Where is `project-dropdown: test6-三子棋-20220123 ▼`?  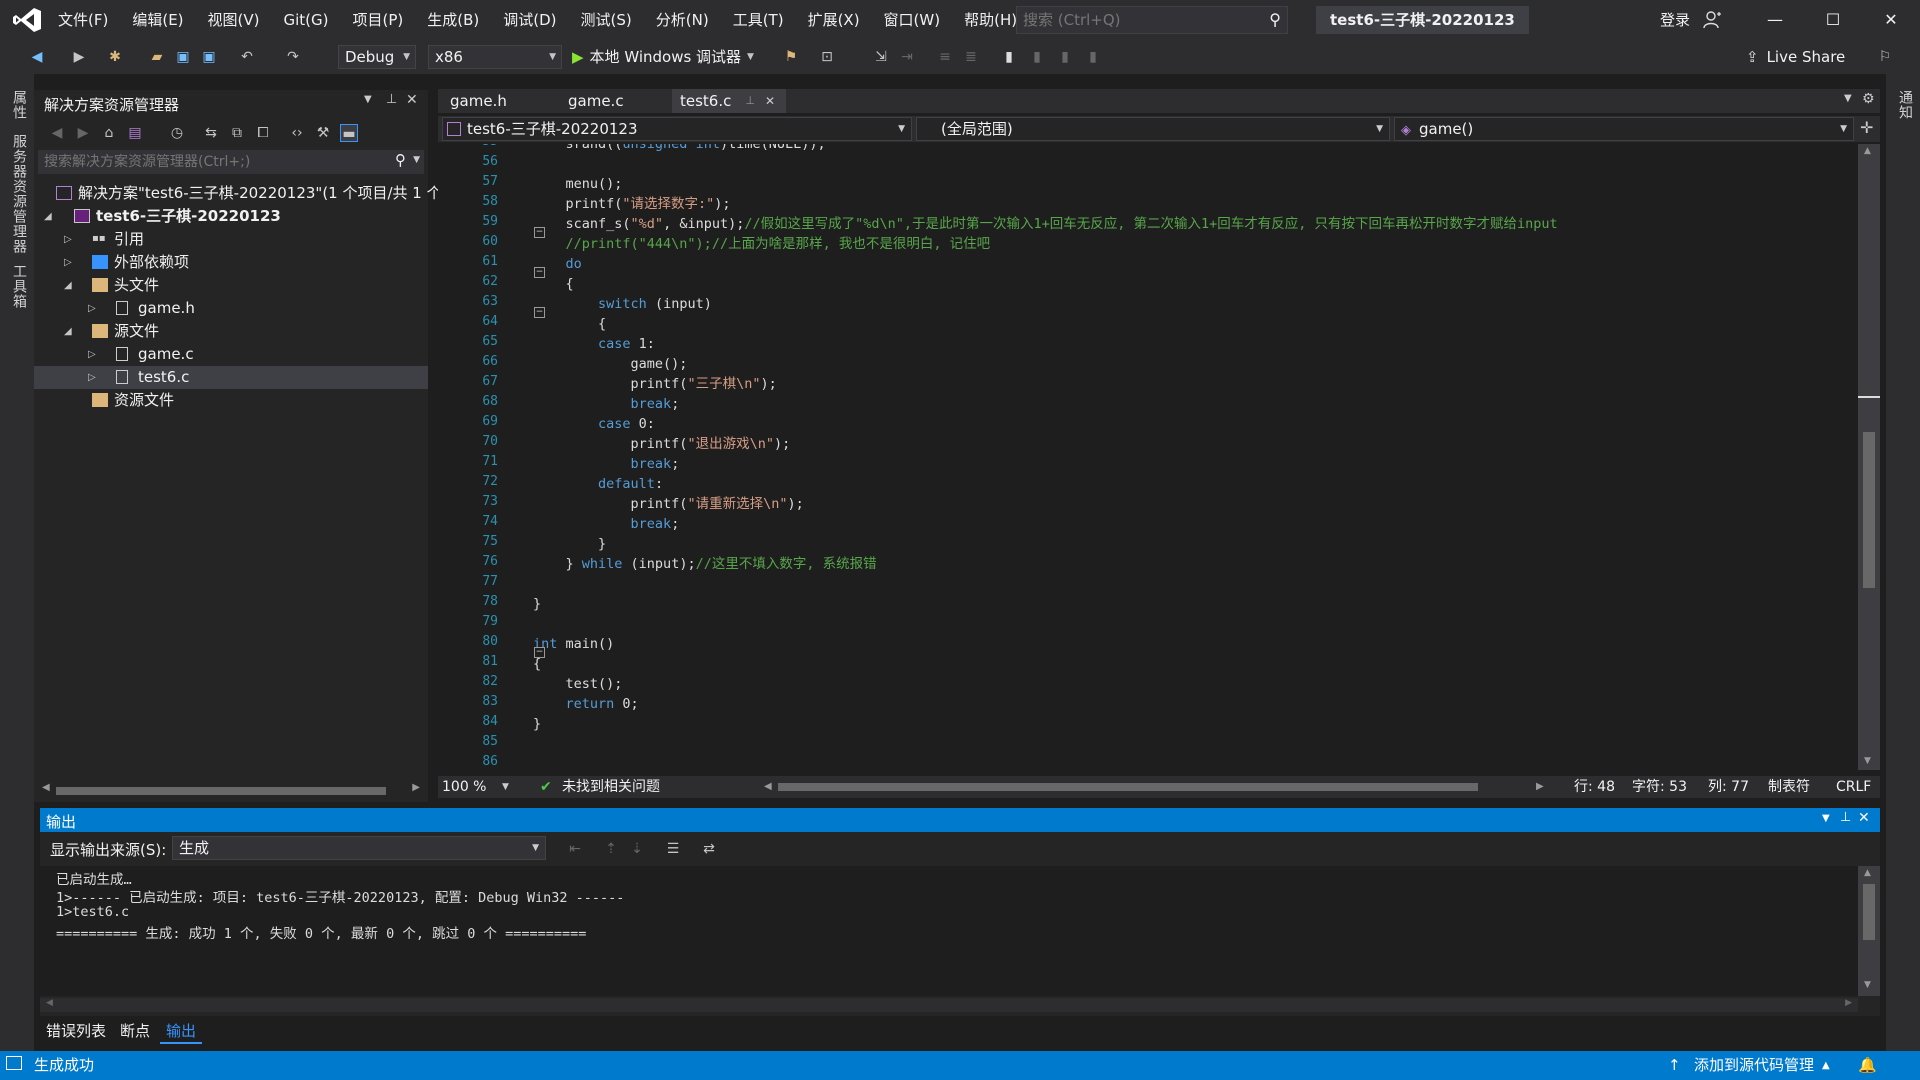 project-dropdown: test6-三子棋-20220123 ▼ is located at coordinates (677, 129).